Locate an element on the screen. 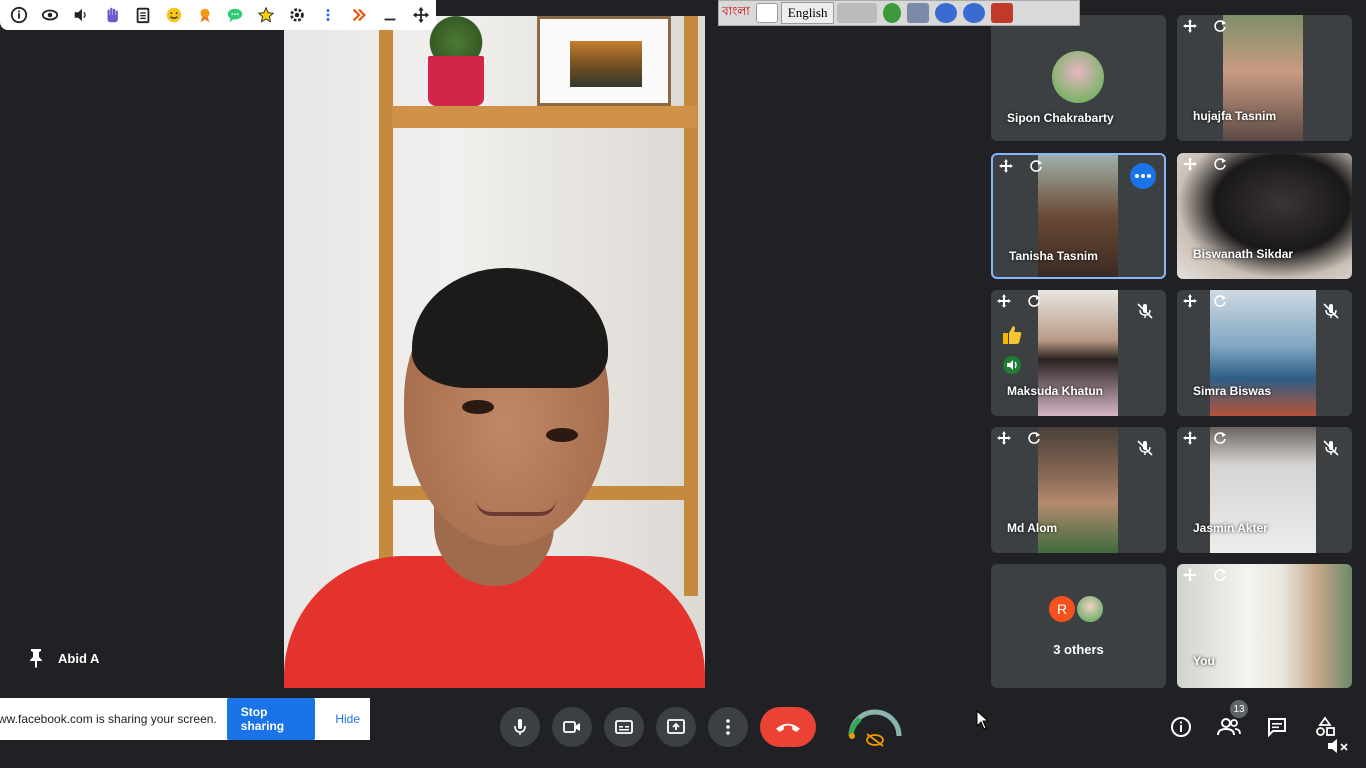  hide-button: Hide is located at coordinates (347, 719).